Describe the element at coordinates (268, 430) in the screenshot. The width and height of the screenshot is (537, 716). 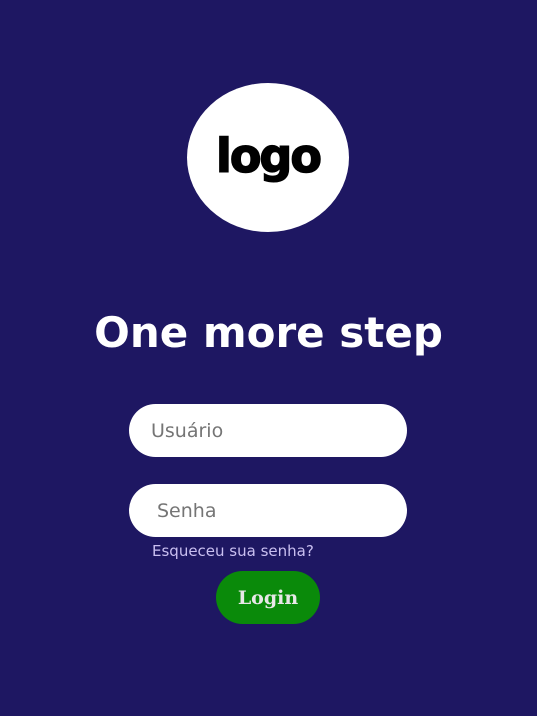
I see `username-input` at that location.